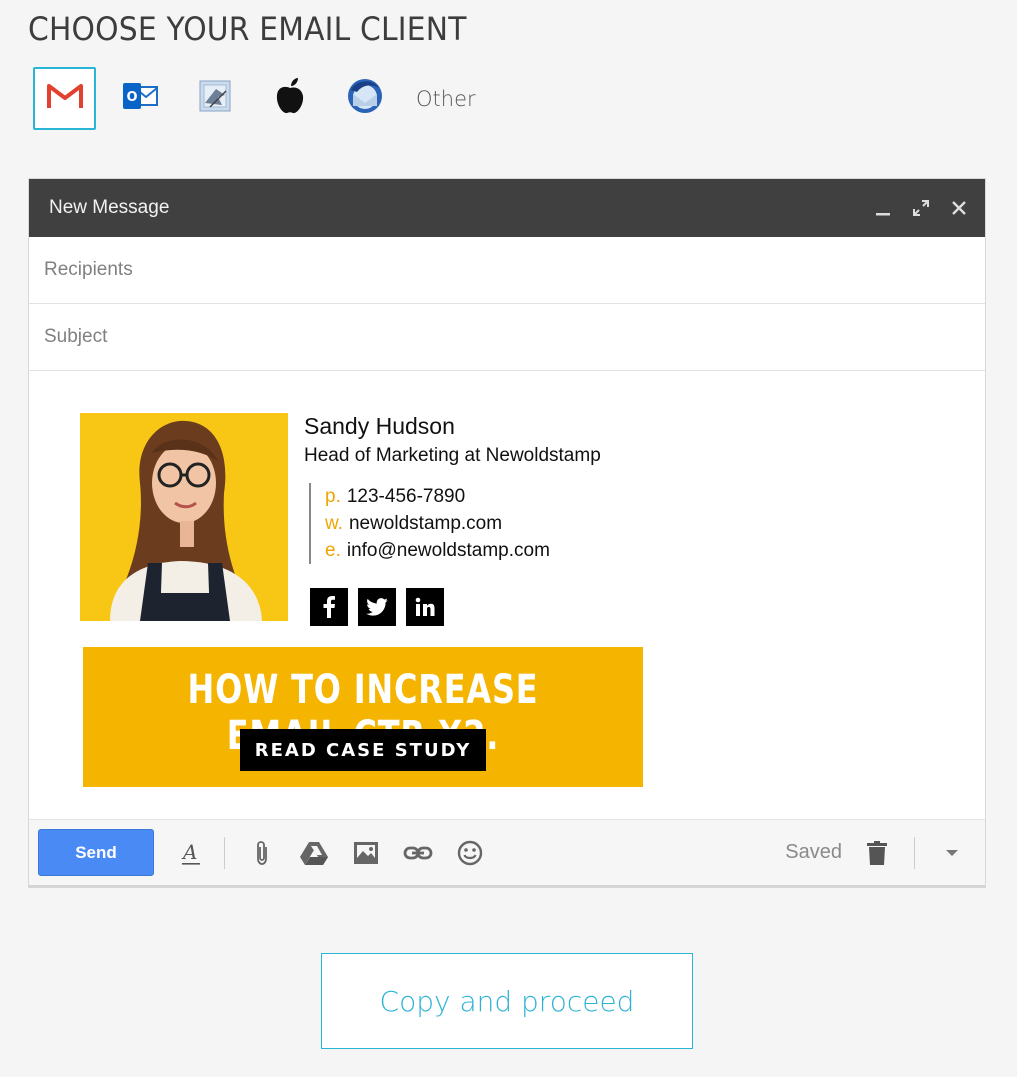  What do you see at coordinates (877, 853) in the screenshot?
I see `trash-icon` at bounding box center [877, 853].